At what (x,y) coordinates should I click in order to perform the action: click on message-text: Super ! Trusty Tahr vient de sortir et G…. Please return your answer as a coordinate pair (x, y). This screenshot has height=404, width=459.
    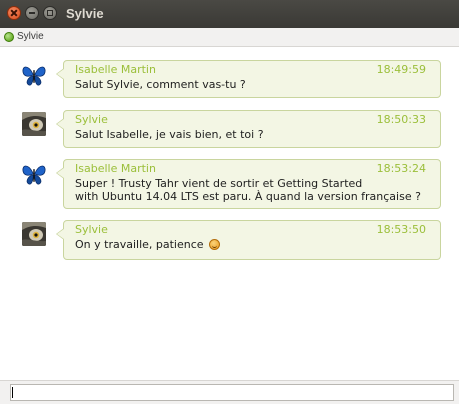
    Looking at the image, I should click on (253, 190).